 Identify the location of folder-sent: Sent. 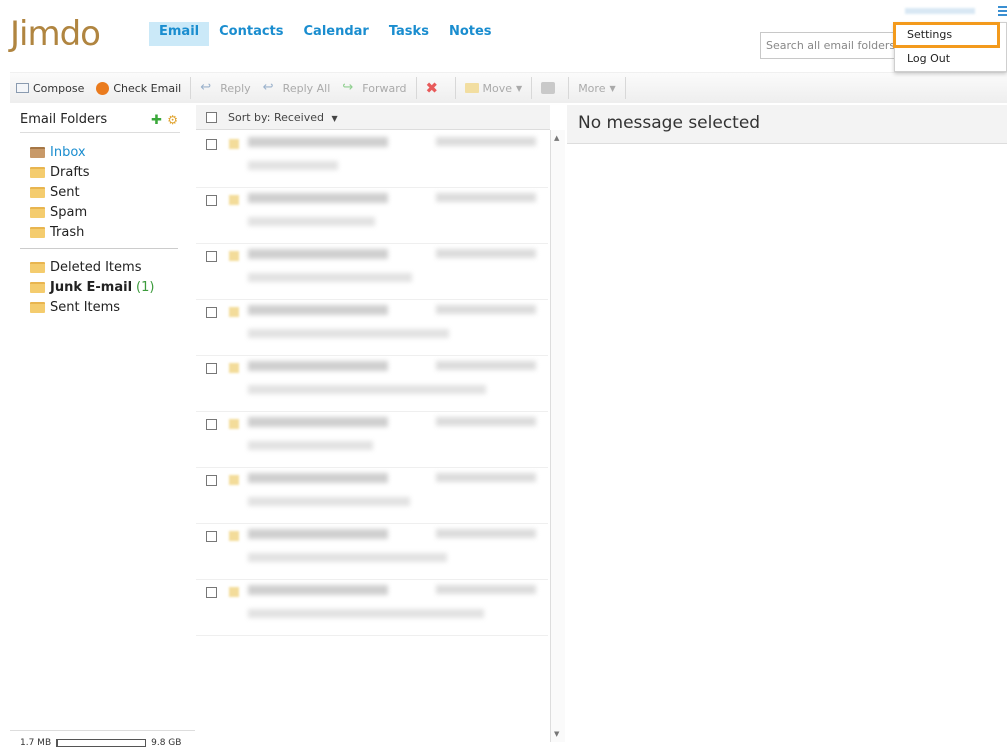
(55, 192).